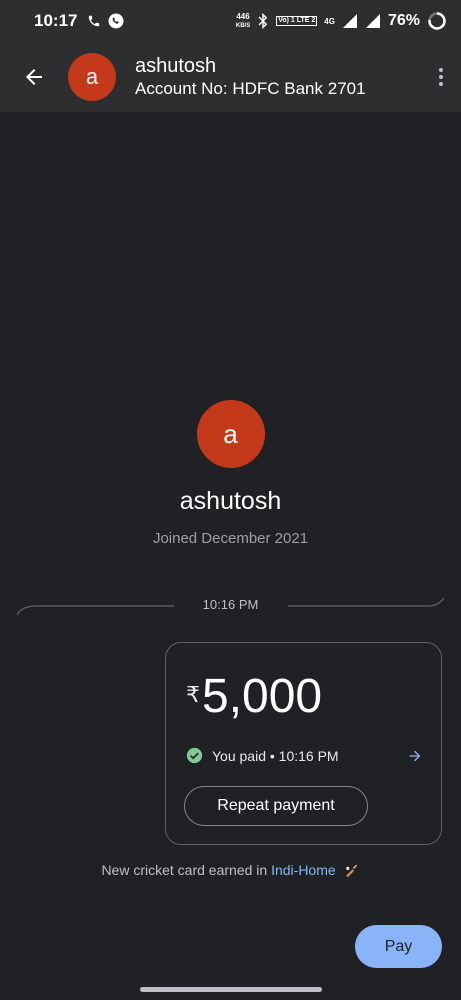 This screenshot has height=1000, width=461. I want to click on net-speed: 446 KB/S, so click(243, 20).